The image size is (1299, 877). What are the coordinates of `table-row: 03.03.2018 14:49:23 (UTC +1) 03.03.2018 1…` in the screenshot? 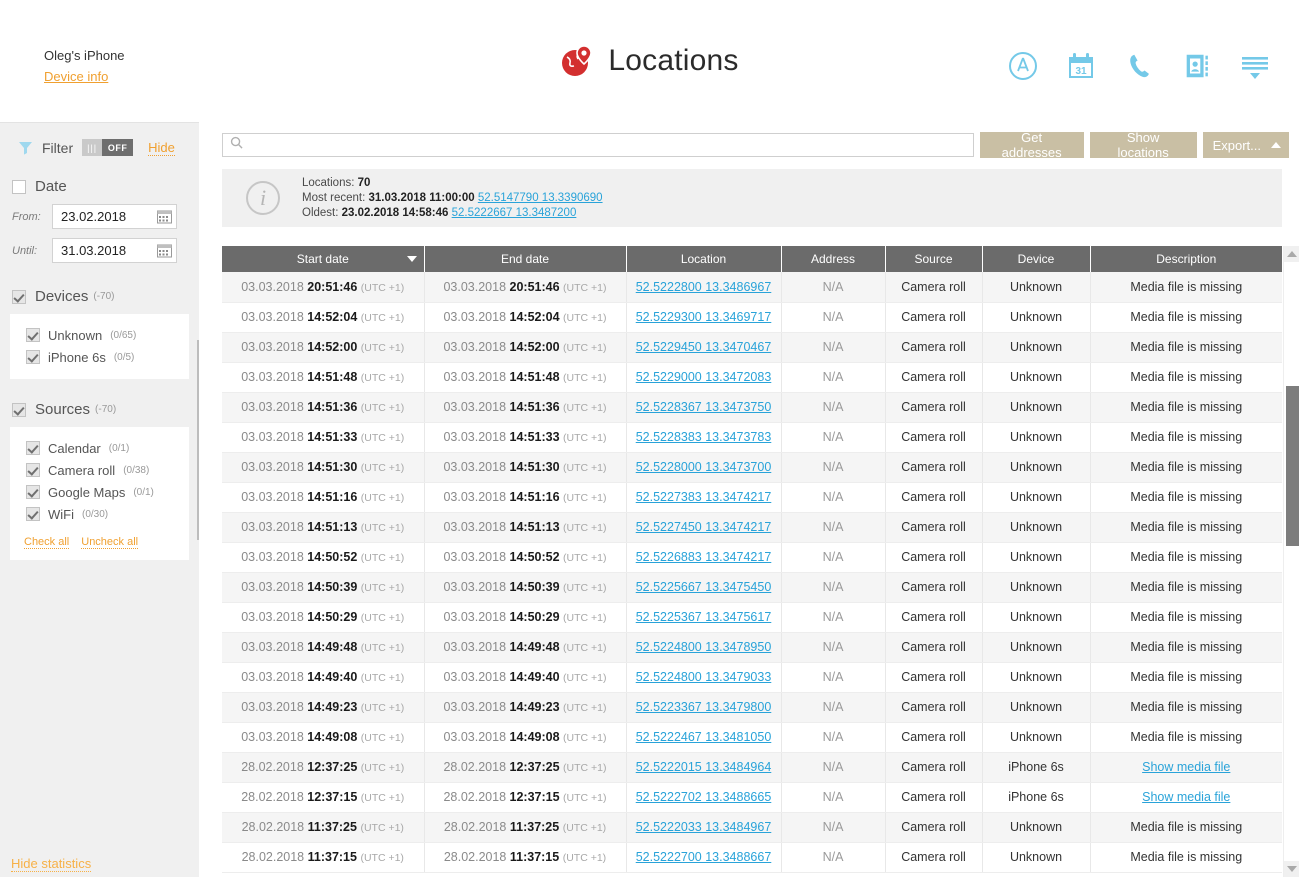 It's located at (752, 707).